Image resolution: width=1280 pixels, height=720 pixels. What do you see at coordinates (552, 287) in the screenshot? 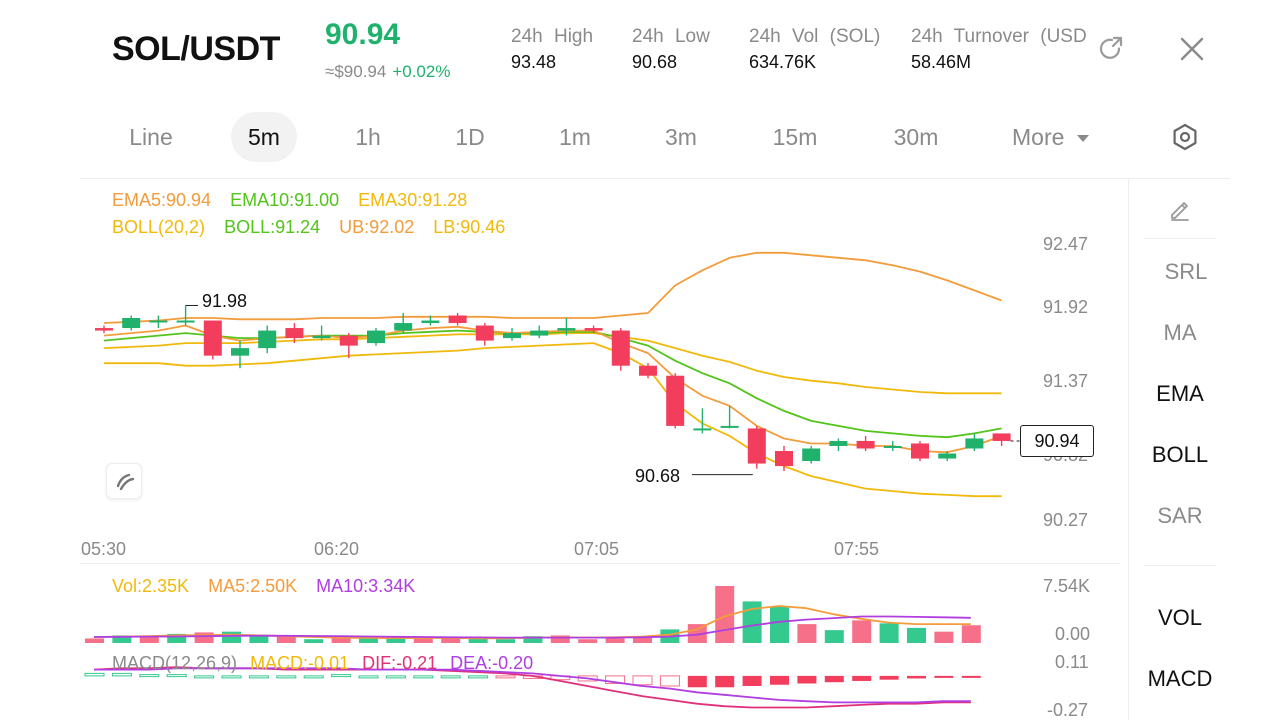
I see `boll-upper-line` at bounding box center [552, 287].